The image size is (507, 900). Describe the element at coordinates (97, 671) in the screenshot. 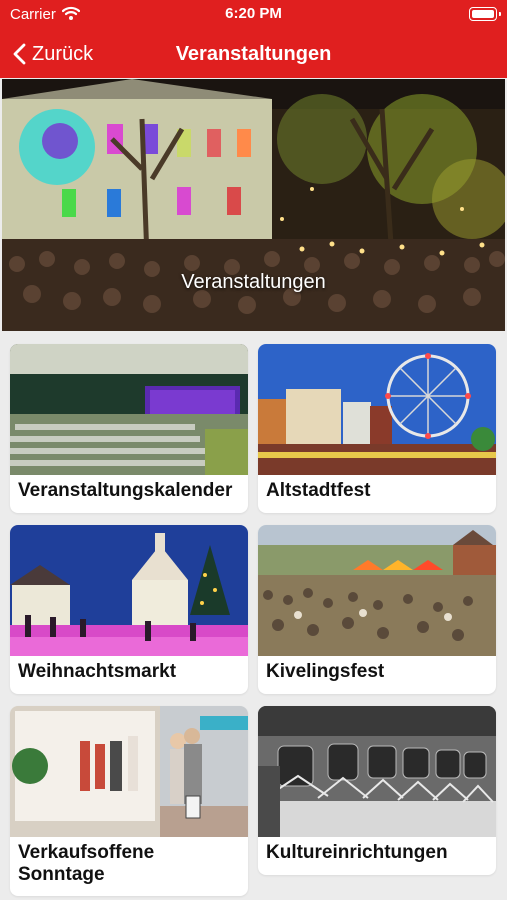

I see `tile-label: Weihnachtsmarkt` at that location.